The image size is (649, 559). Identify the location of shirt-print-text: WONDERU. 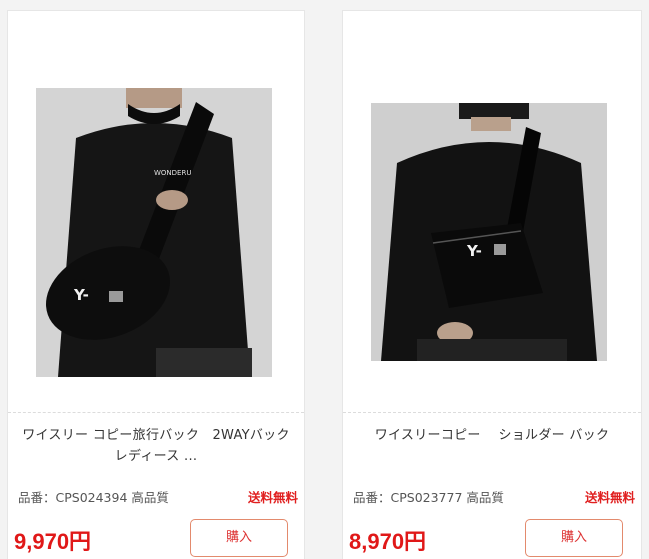
(172, 173).